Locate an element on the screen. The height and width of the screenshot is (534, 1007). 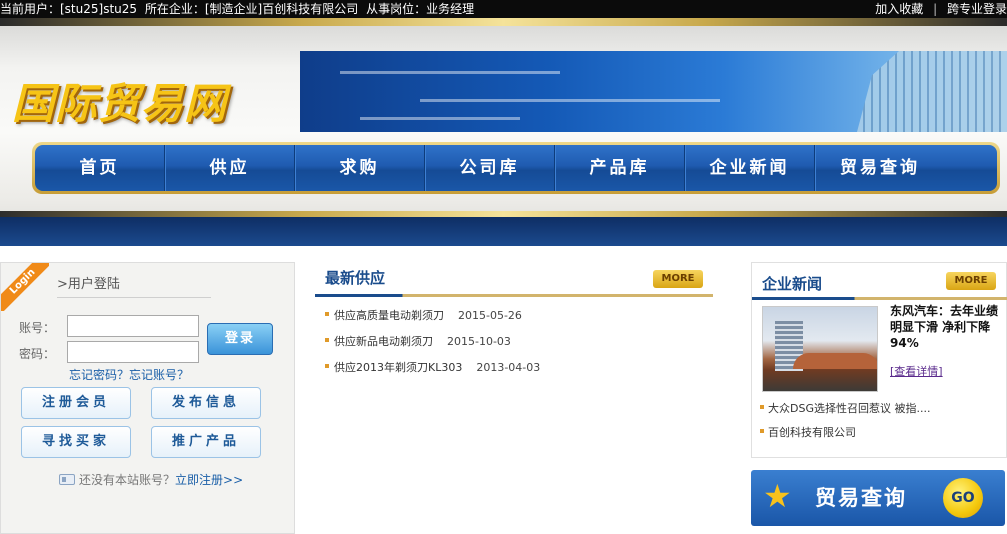
supply-item-name: 供应高质量电动剃须刀 is located at coordinates (389, 315).